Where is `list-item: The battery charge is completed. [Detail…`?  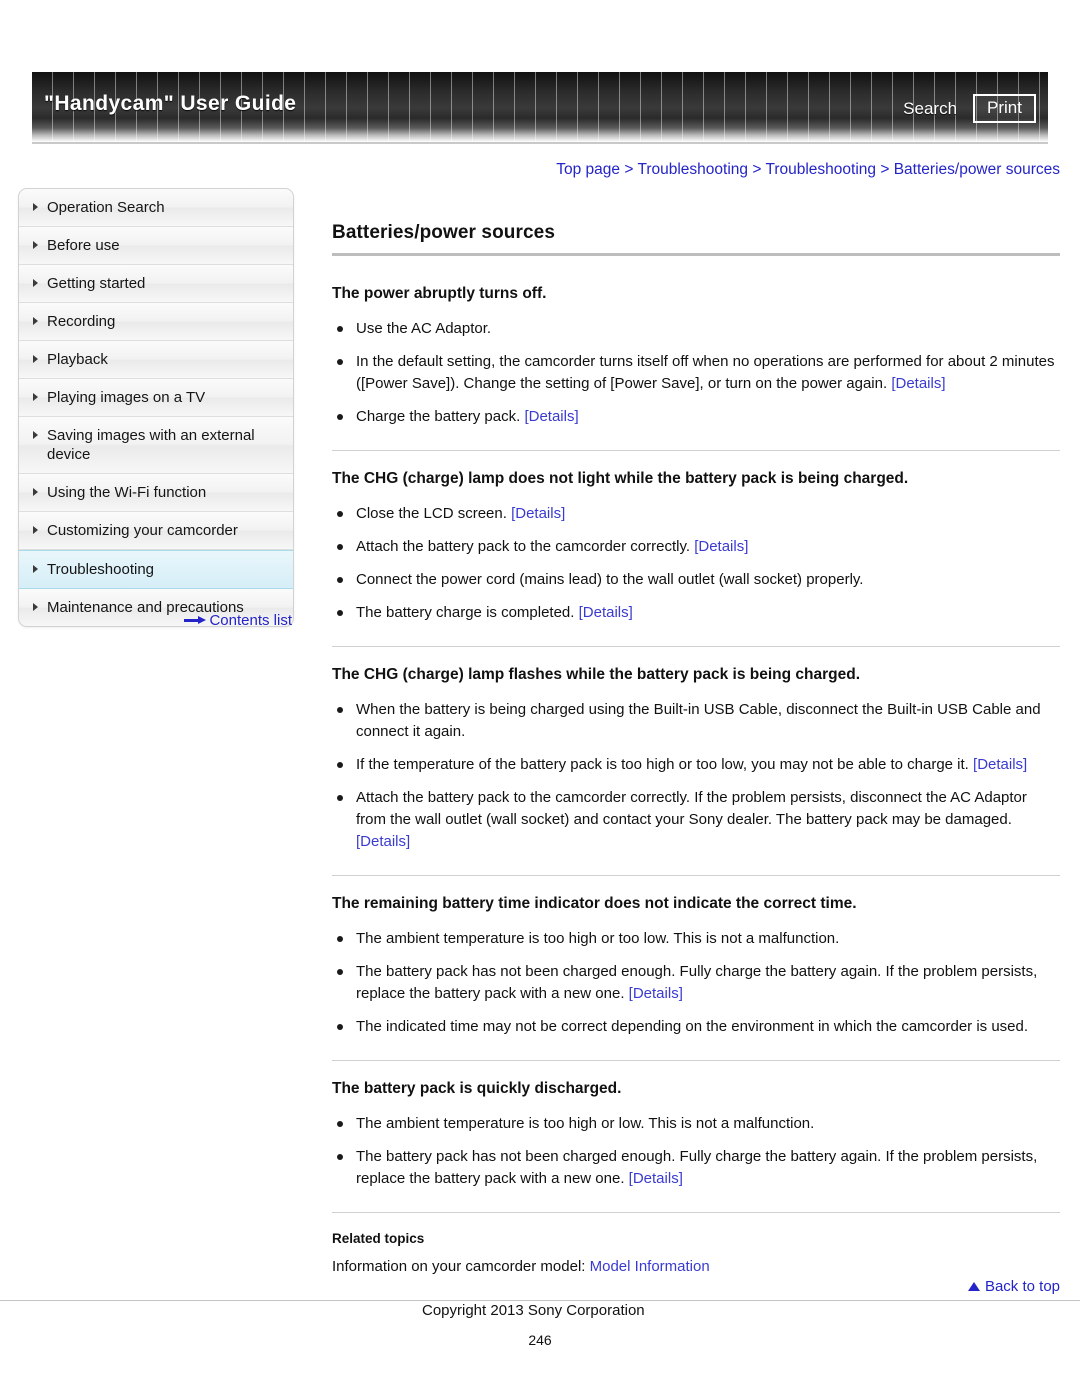
list-item: The battery charge is completed. [Detail… is located at coordinates (696, 613).